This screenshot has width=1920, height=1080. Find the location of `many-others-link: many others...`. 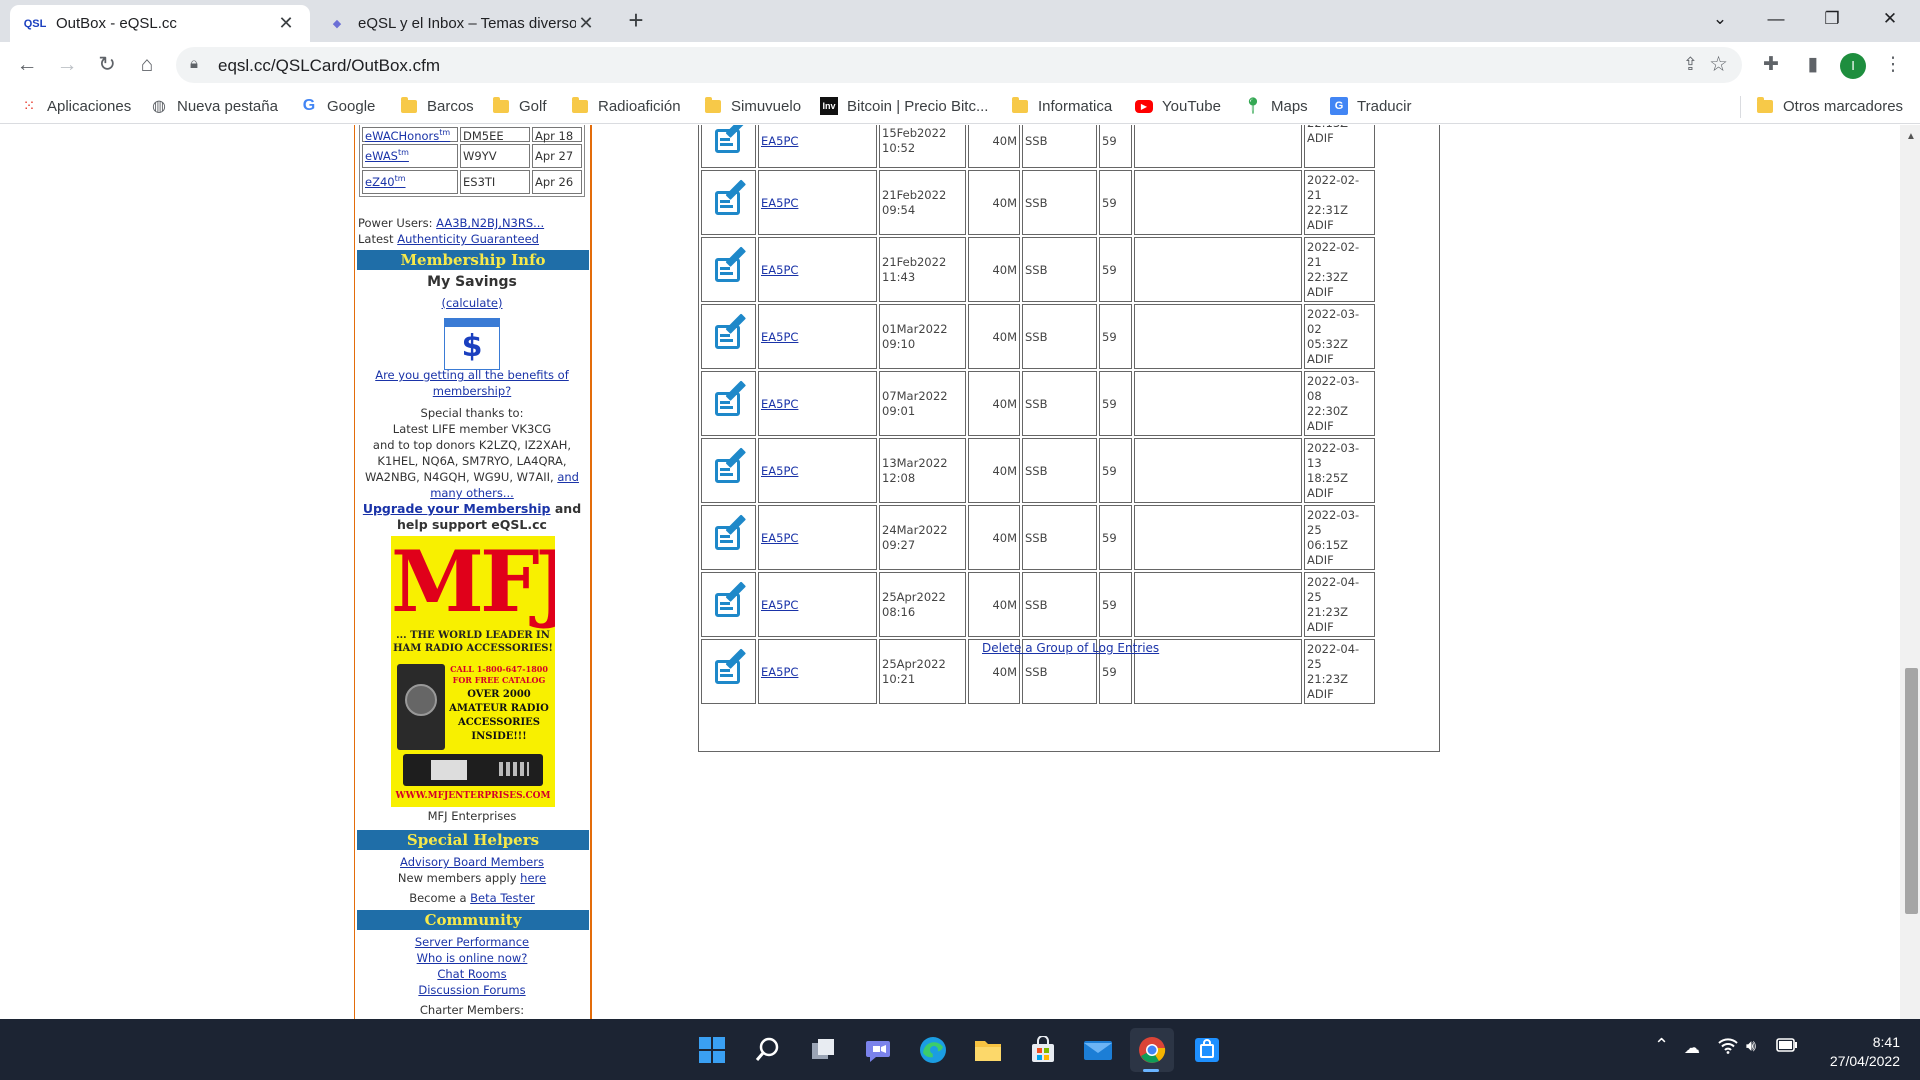

many-others-link: many others... is located at coordinates (472, 493).